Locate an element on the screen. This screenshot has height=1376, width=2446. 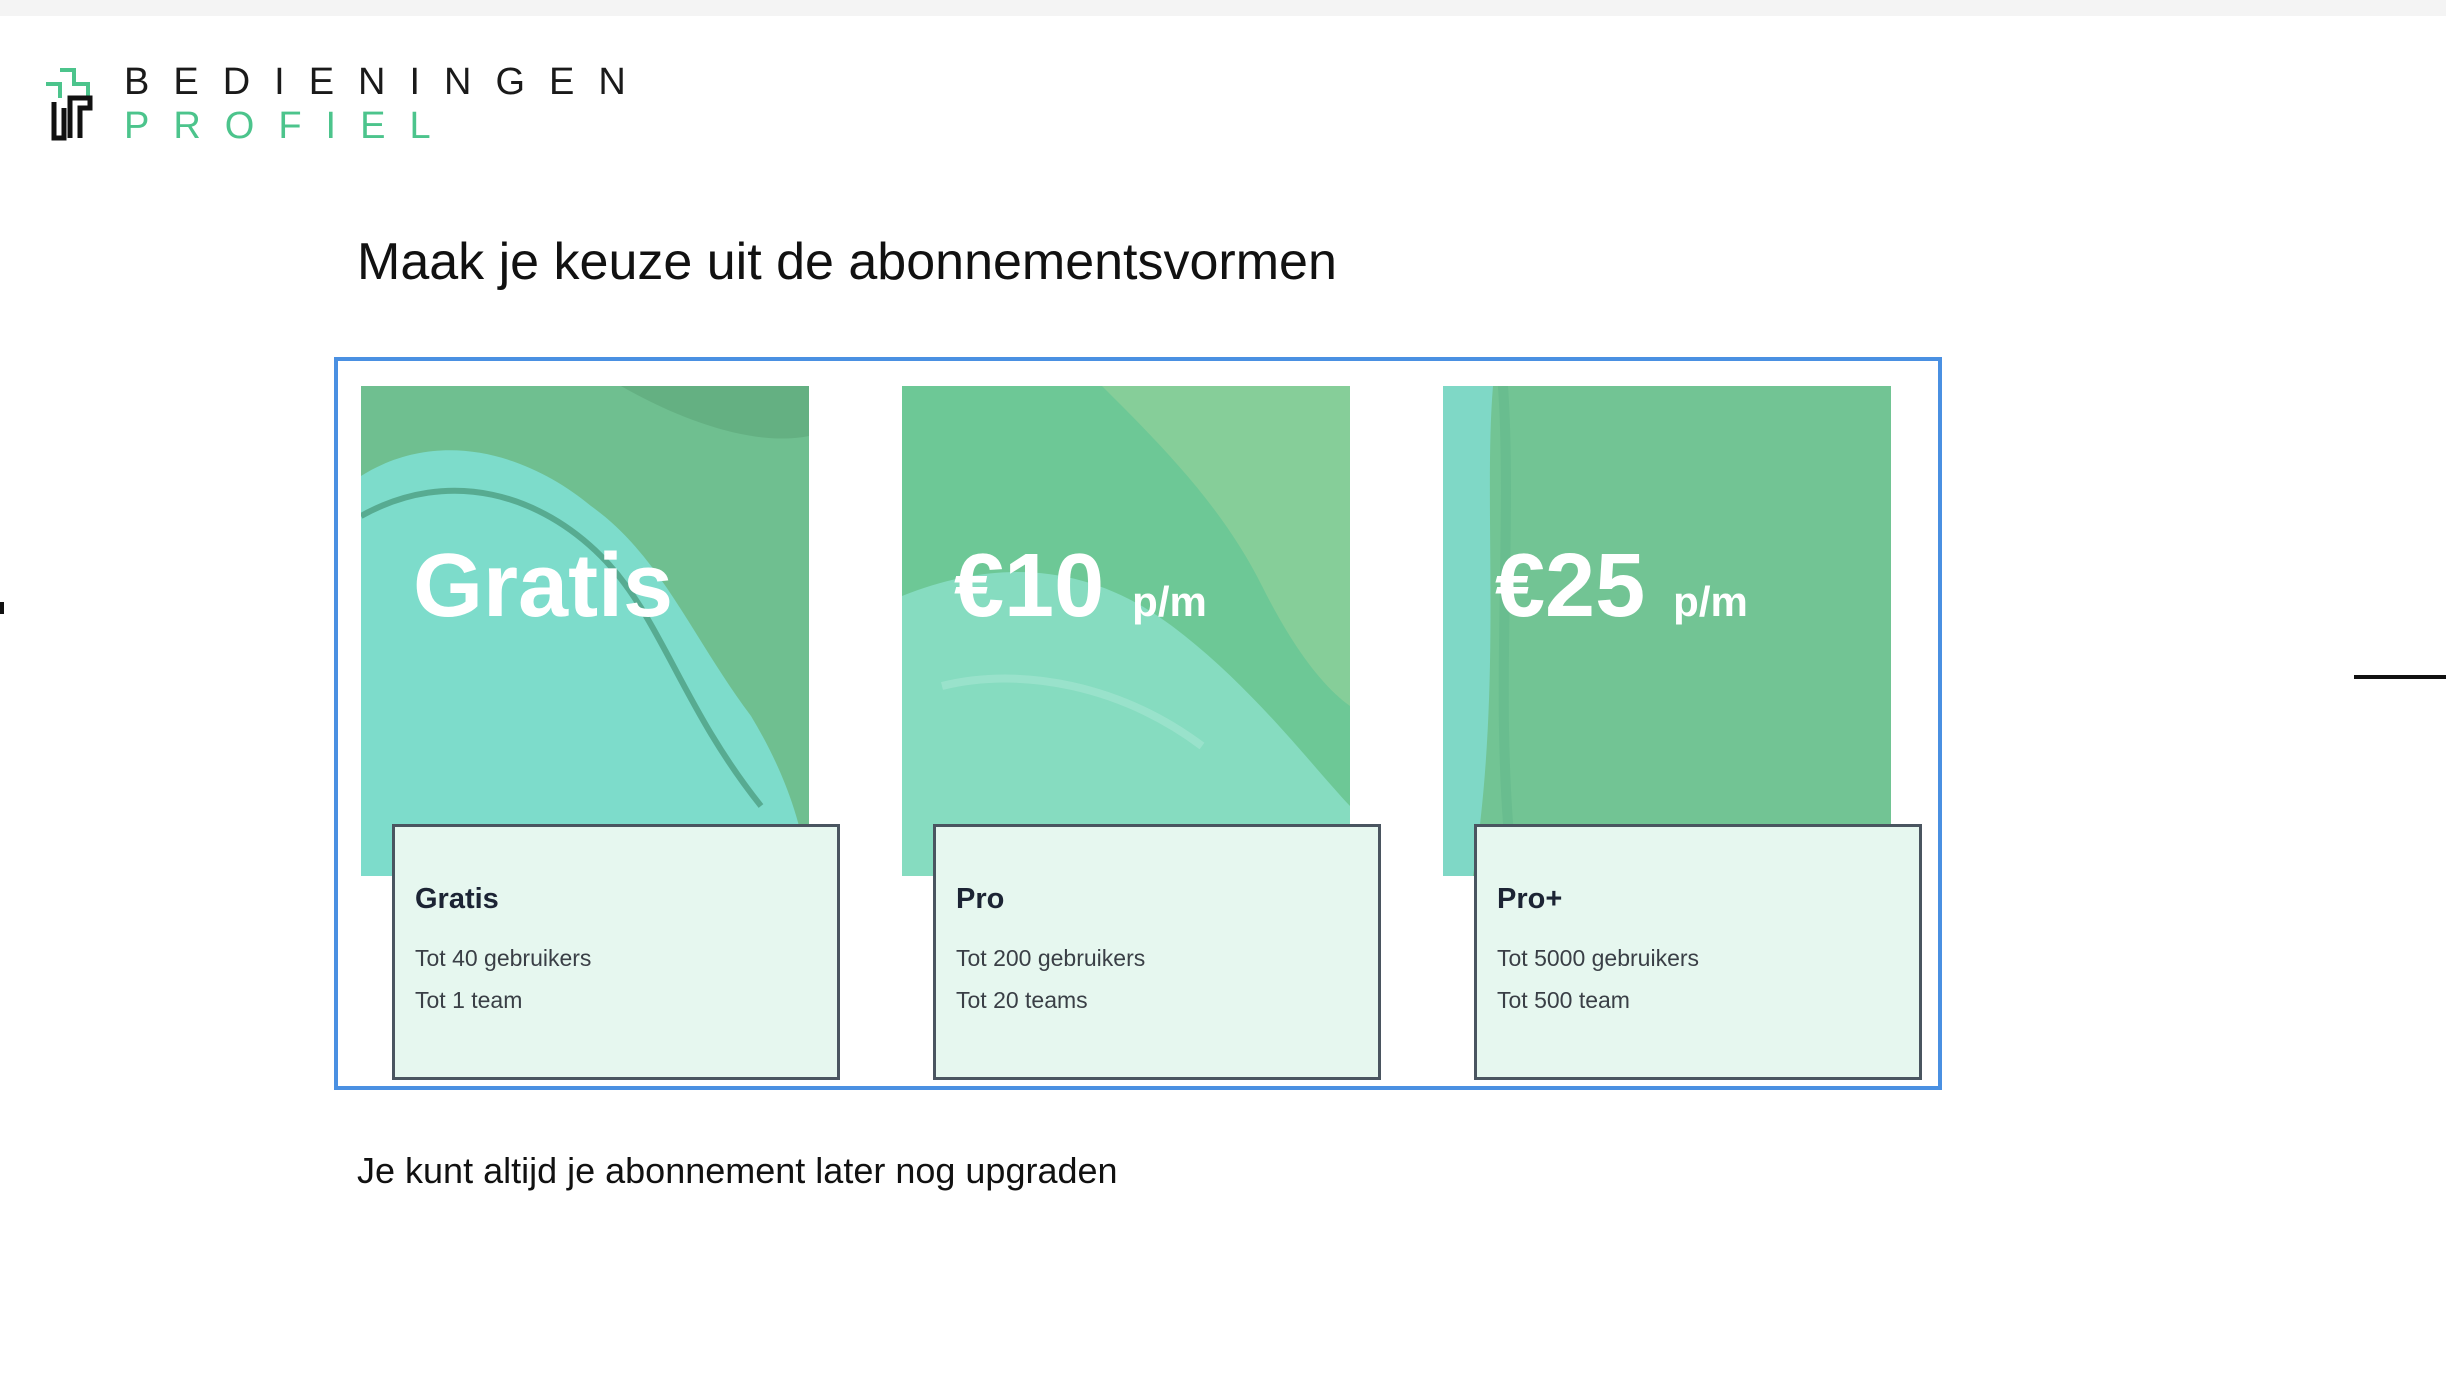
plan-users: Tot 40 gebruikers is located at coordinates (503, 958).